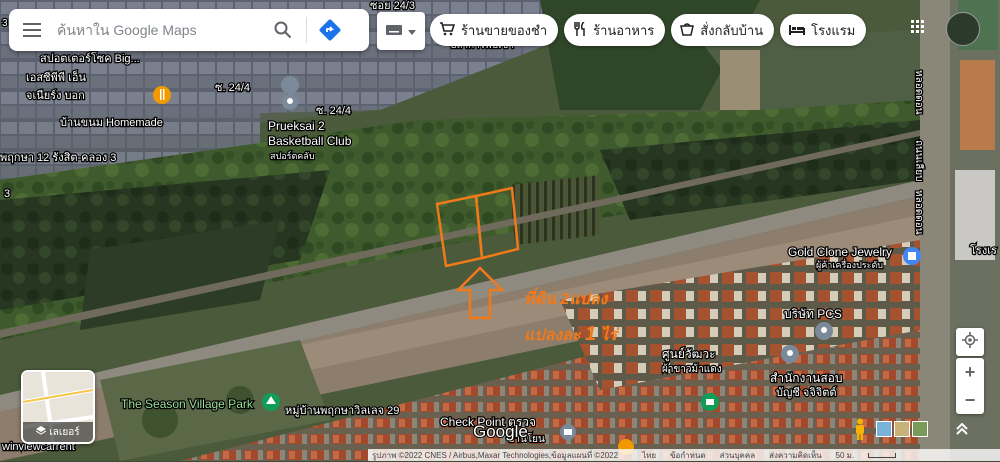 The image size is (1000, 462). What do you see at coordinates (732, 30) in the screenshot?
I see `chip-takeout-label: สั่งกลับบ้าน` at bounding box center [732, 30].